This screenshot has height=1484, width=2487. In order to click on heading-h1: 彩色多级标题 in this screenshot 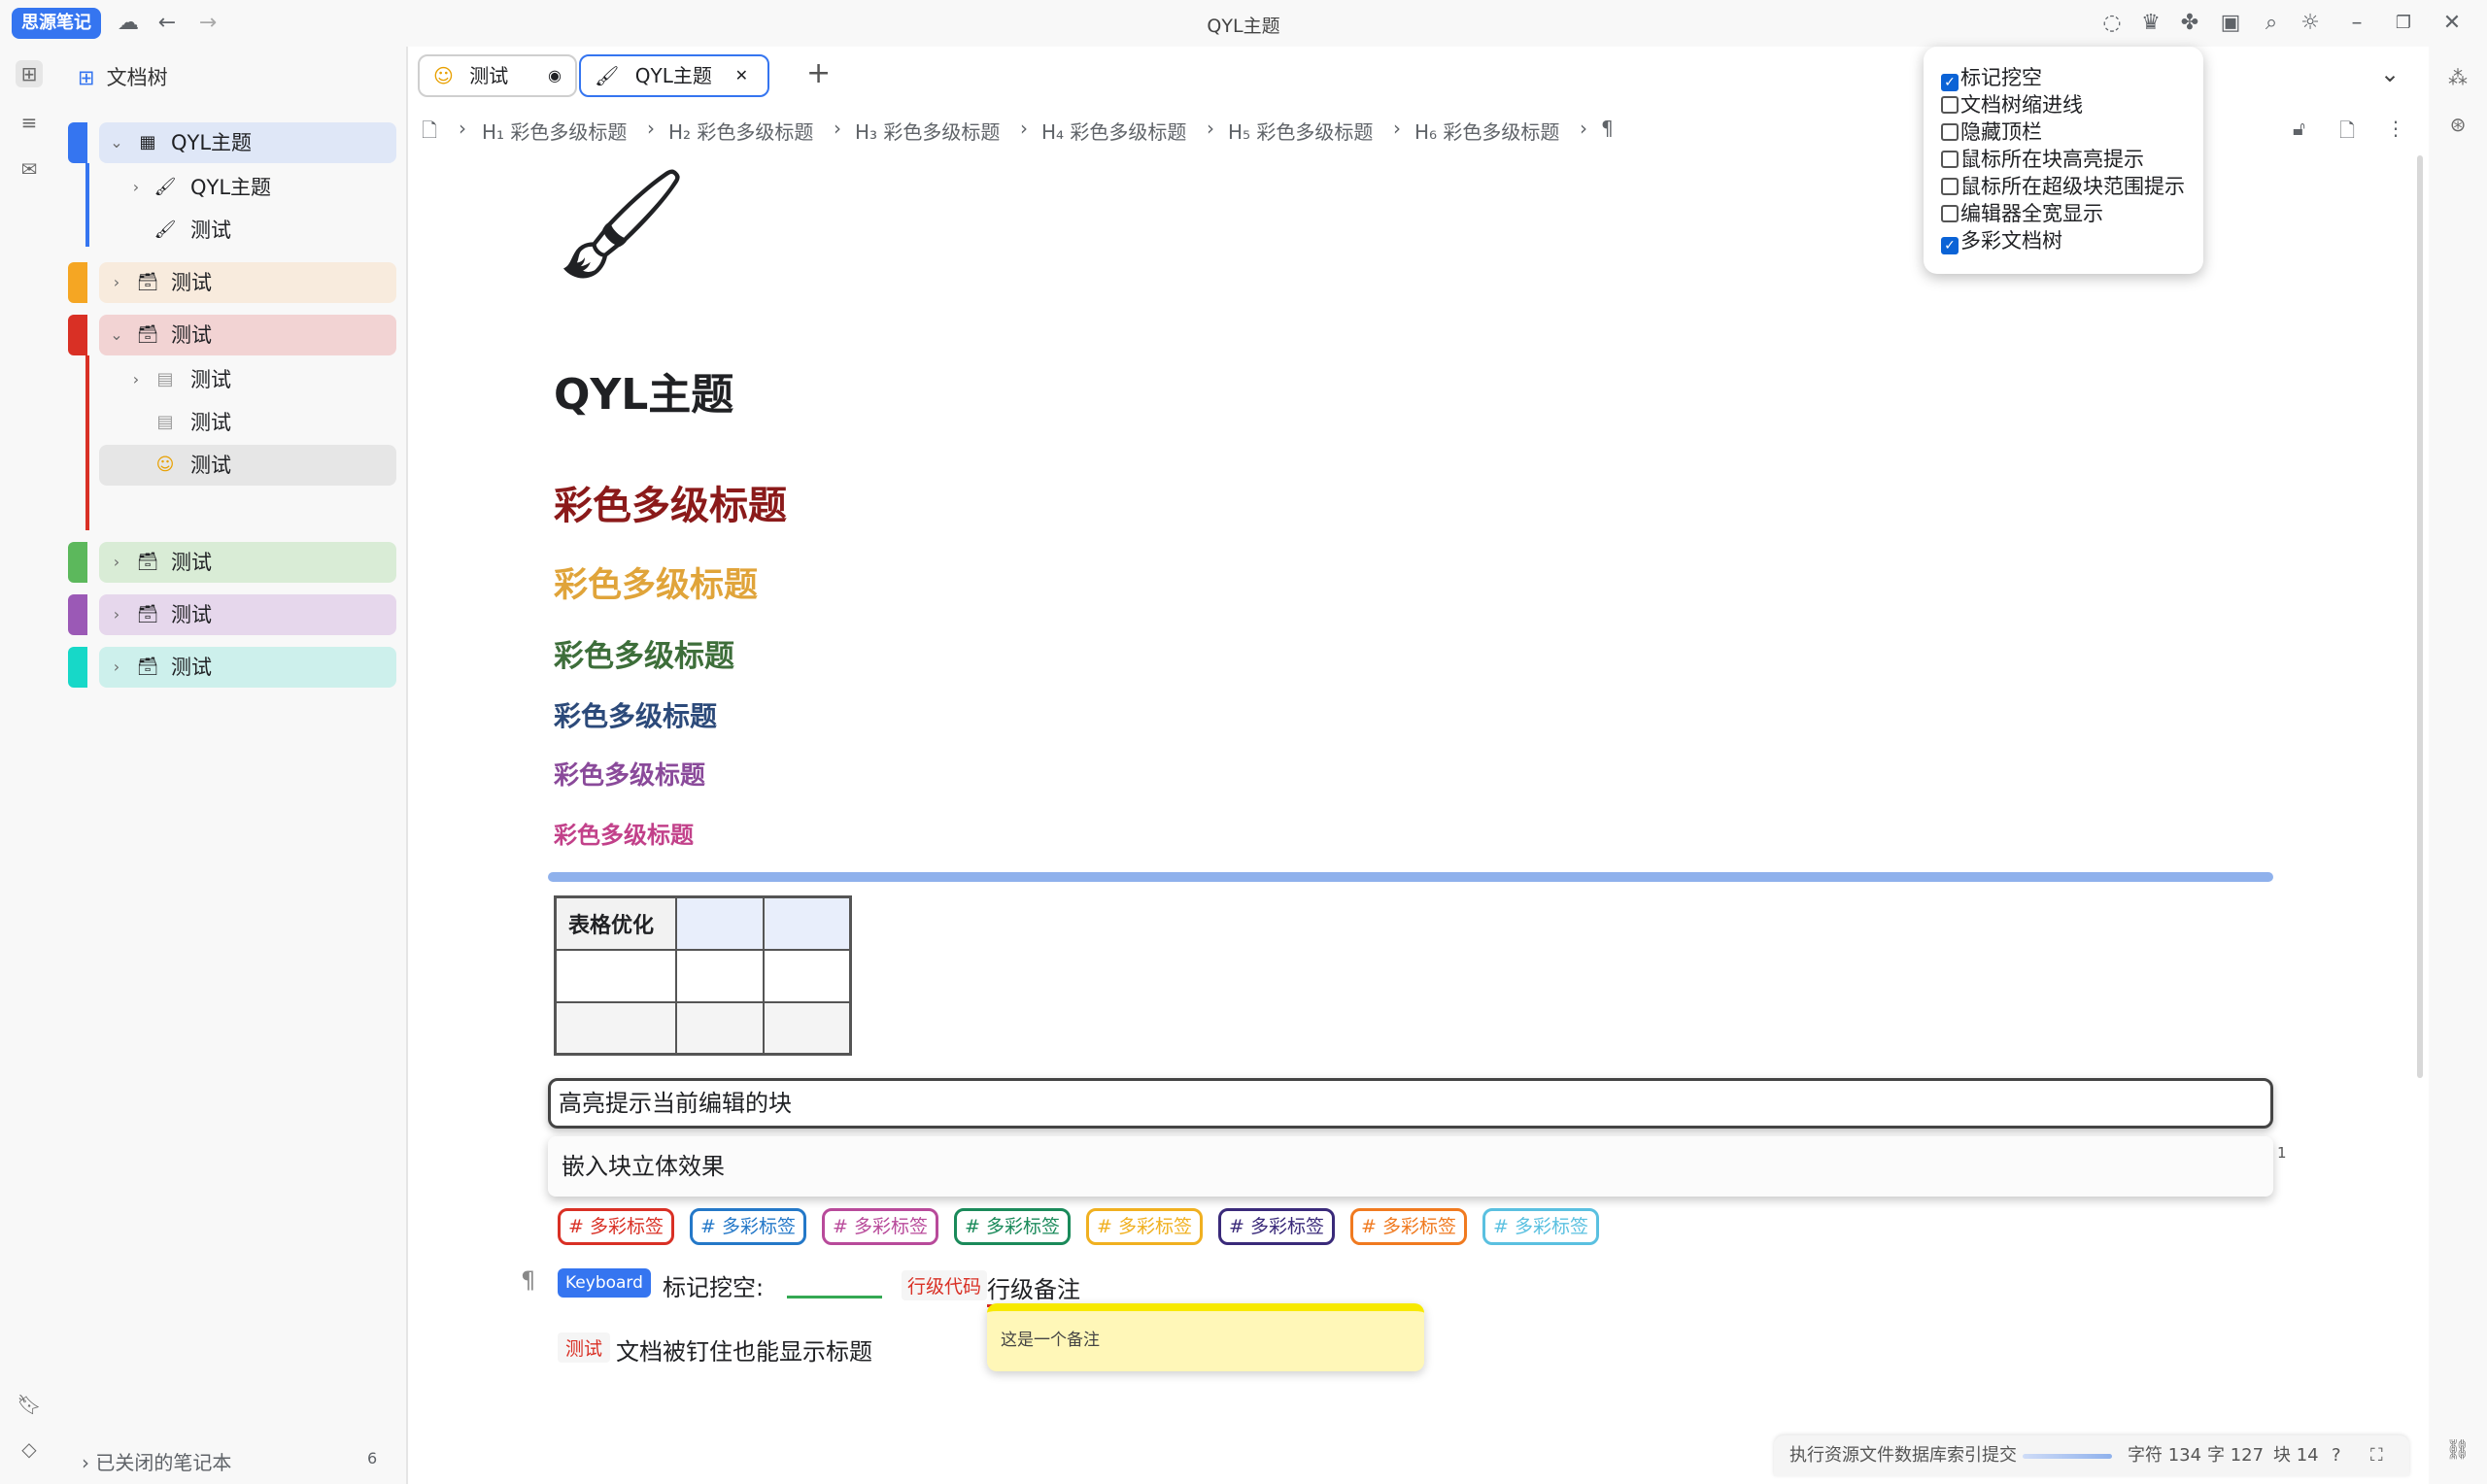, I will do `click(670, 502)`.